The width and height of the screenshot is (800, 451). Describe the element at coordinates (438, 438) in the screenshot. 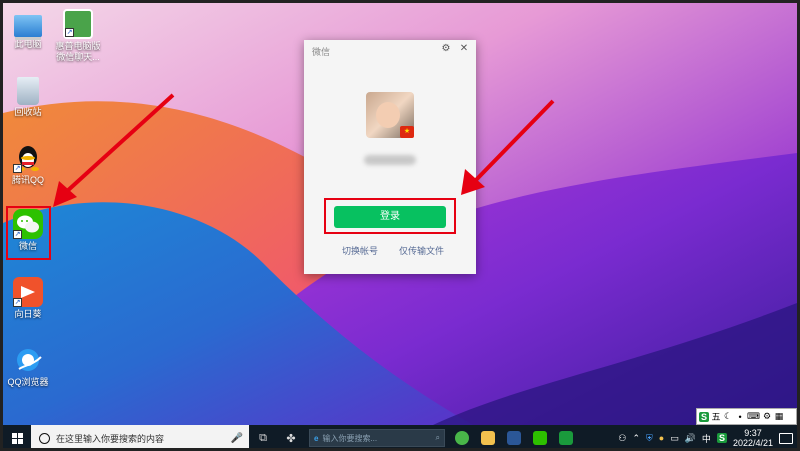

I see `search-icon: ⌕` at that location.